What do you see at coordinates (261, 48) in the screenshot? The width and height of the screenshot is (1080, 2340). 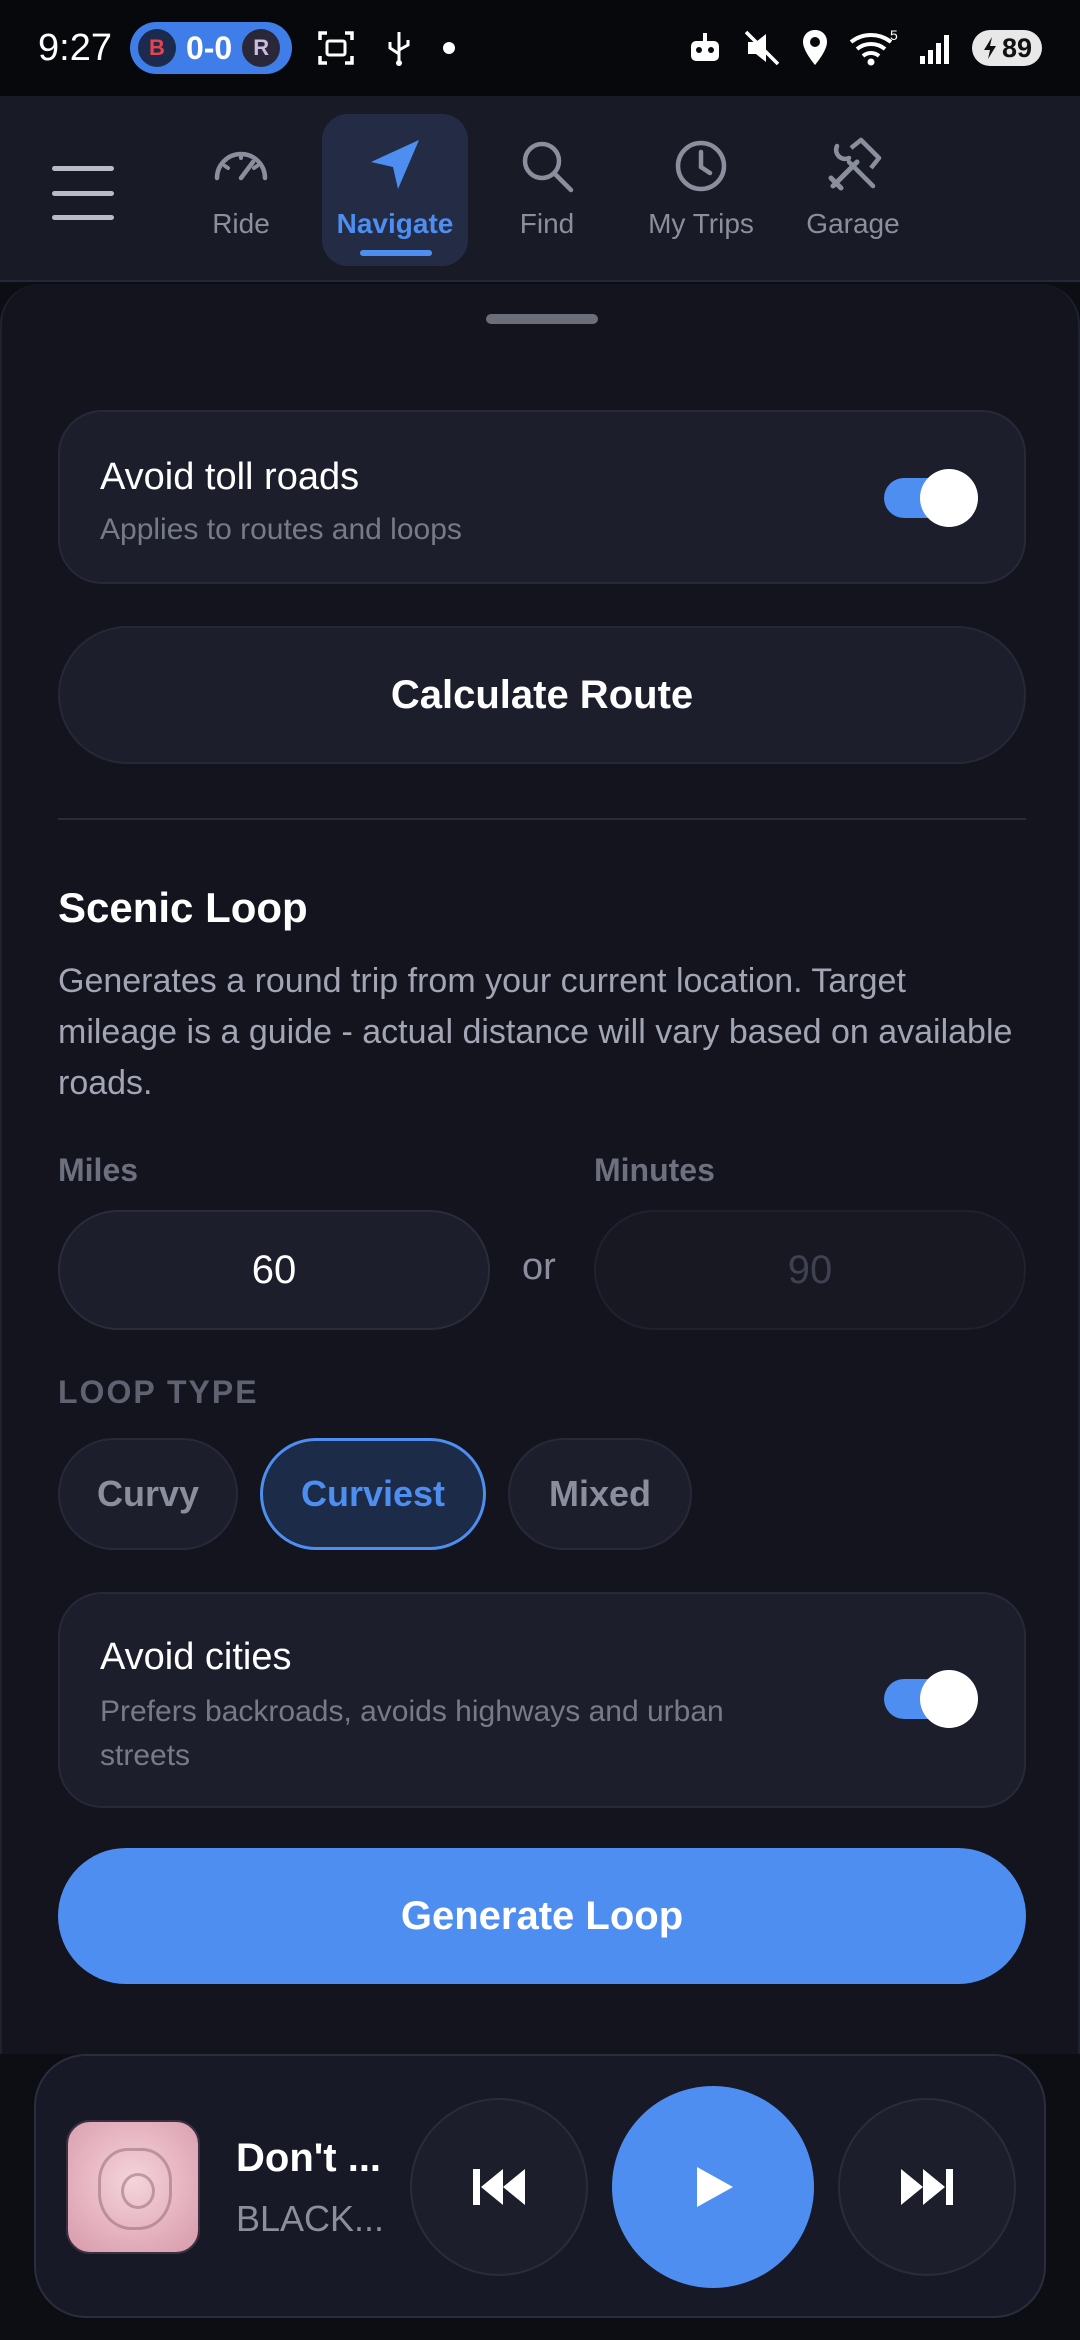 I see `away-team-badge: R` at bounding box center [261, 48].